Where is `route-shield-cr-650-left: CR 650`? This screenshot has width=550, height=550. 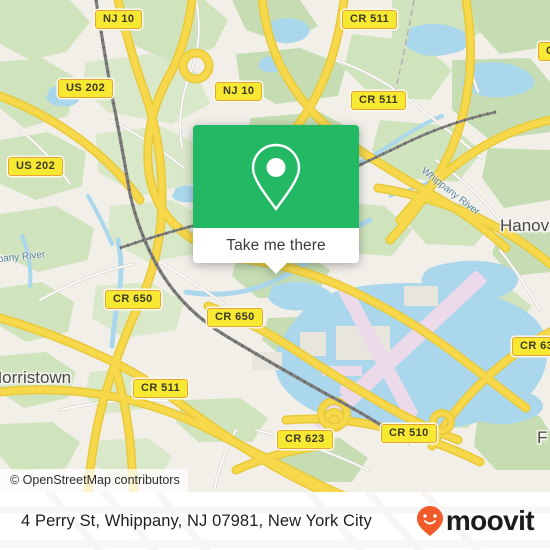
route-shield-cr-650-left: CR 650 is located at coordinates (133, 299).